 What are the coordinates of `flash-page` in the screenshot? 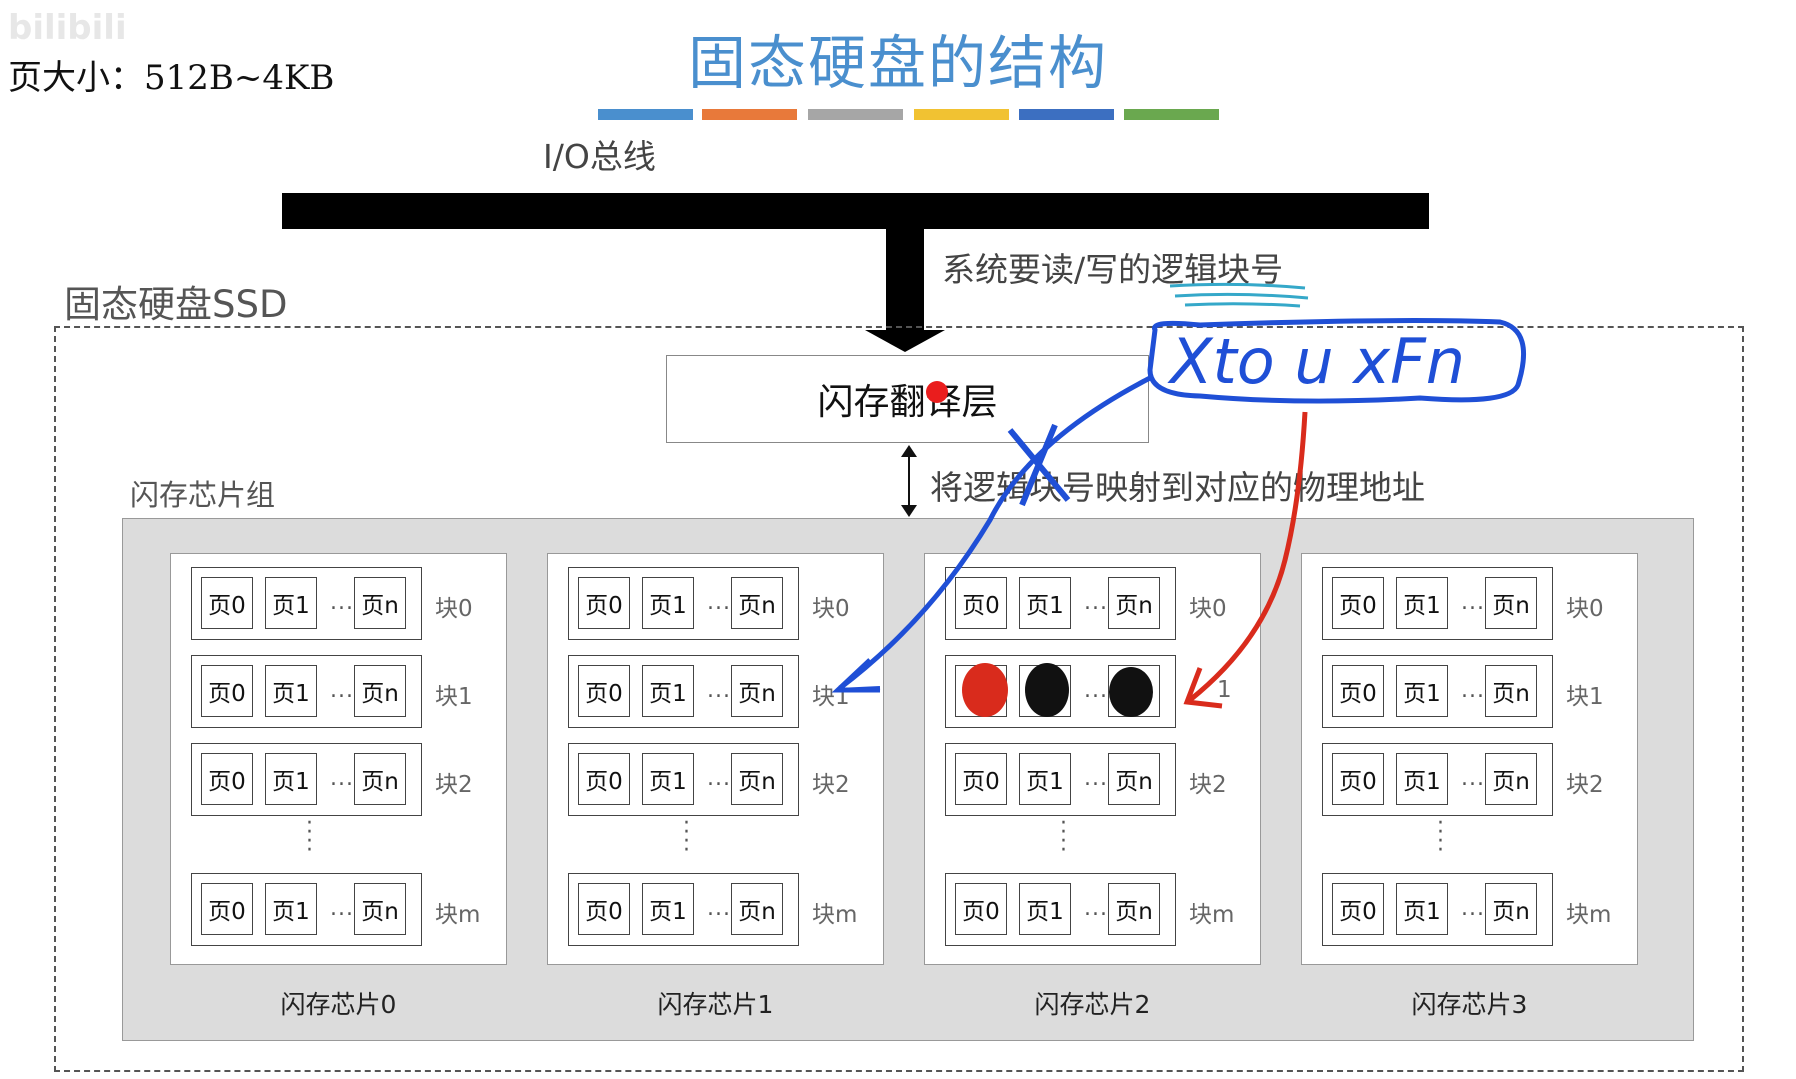 It's located at (1045, 691).